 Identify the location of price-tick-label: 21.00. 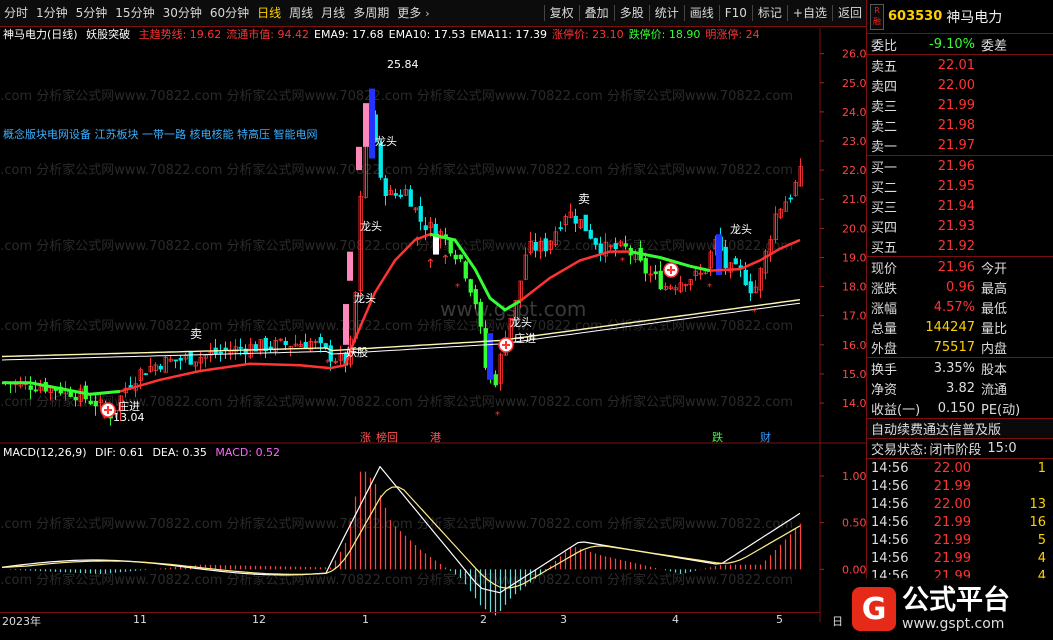
(854, 199).